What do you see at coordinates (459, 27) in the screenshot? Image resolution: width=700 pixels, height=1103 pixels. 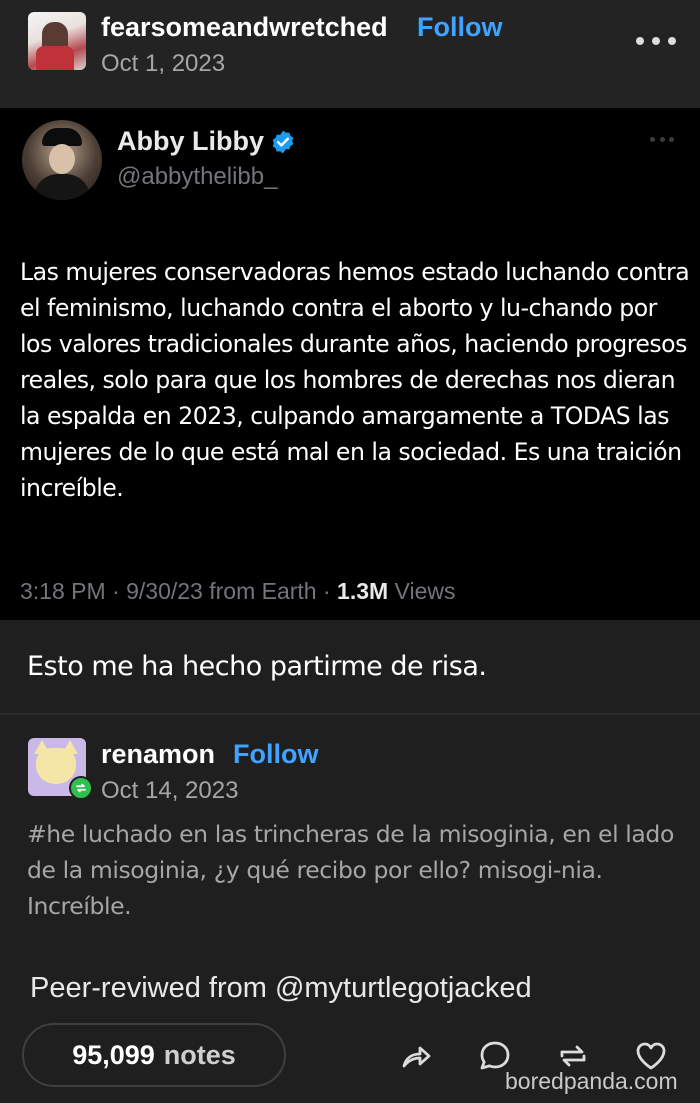 I see `follow-button: Follow` at bounding box center [459, 27].